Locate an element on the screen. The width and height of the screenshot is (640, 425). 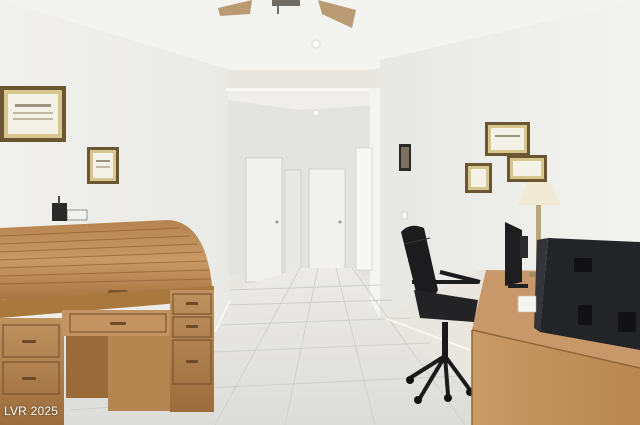
hallway-door-far is located at coordinates (327, 220).